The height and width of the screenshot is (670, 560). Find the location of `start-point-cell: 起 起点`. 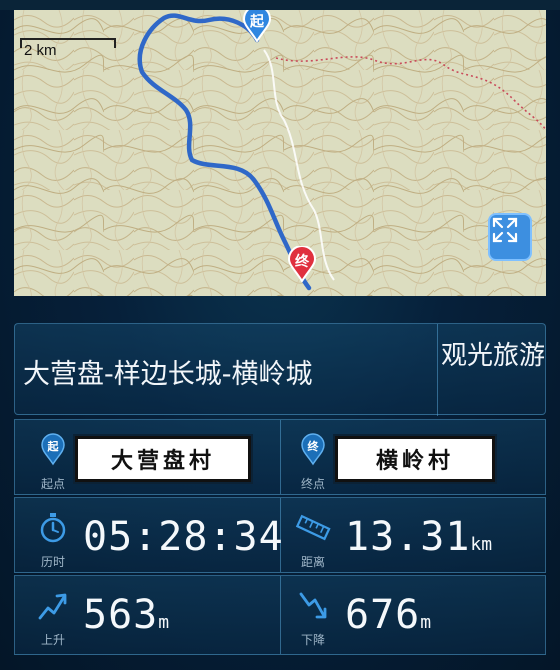

start-point-cell: 起 起点 is located at coordinates (53, 462).